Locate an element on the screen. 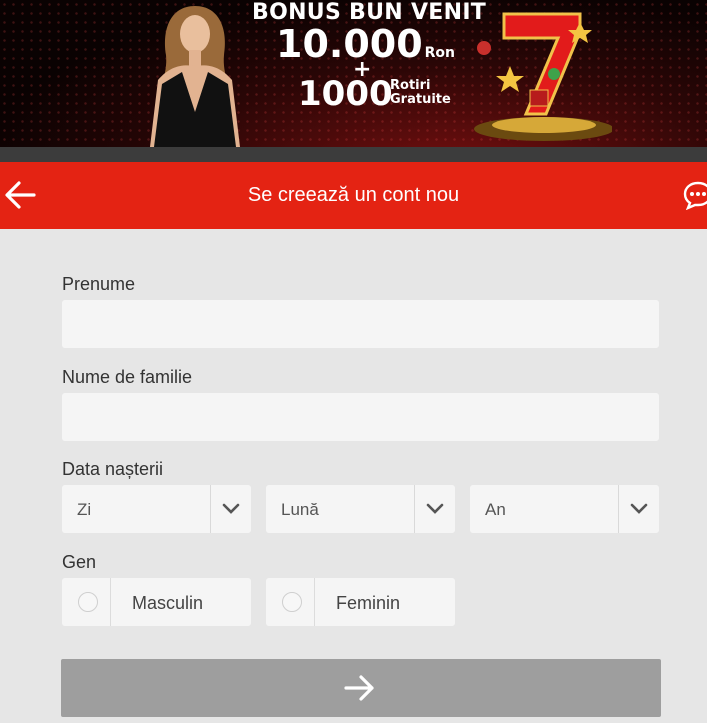 The width and height of the screenshot is (707, 723). birth-year-select: An is located at coordinates (564, 509).